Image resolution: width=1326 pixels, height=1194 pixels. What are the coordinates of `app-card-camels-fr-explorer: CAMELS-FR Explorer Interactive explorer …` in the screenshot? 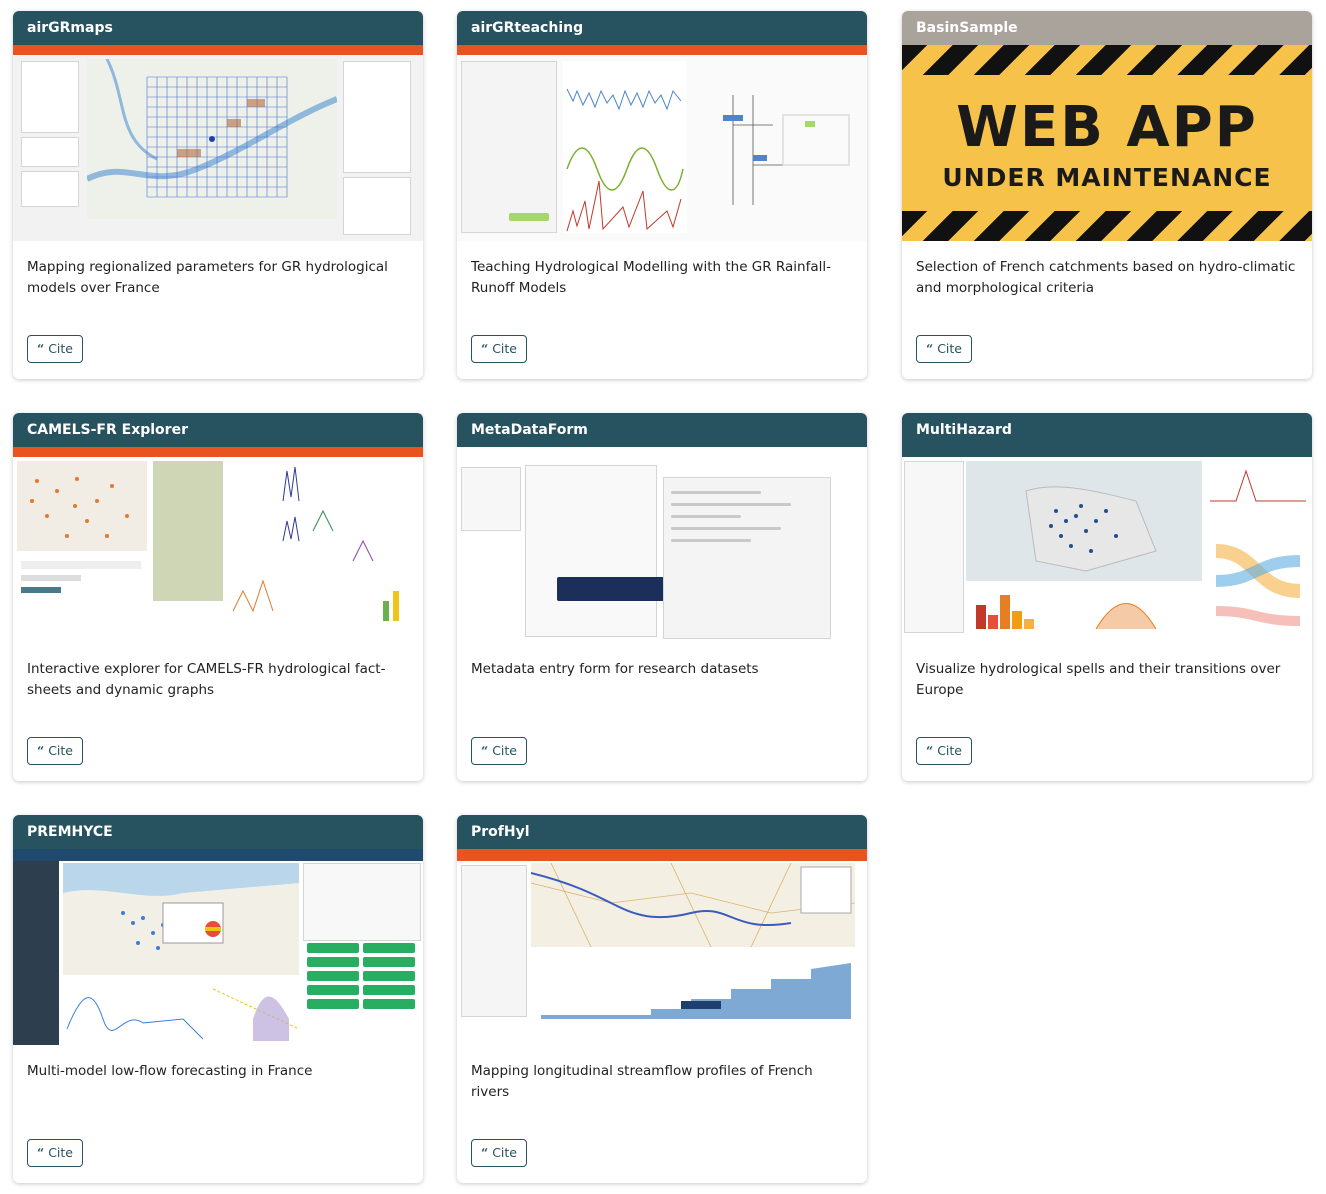 It's located at (218, 597).